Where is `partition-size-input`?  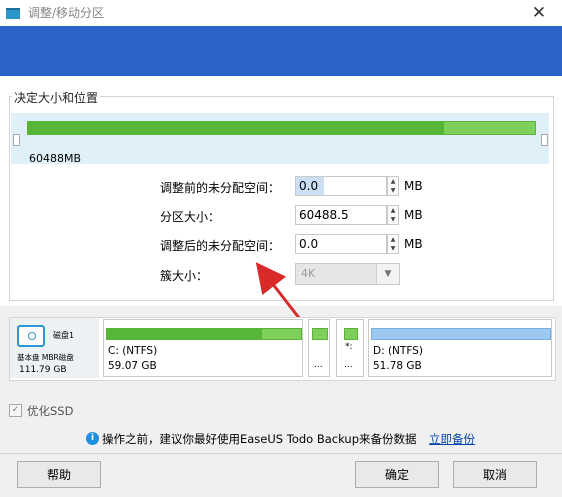 partition-size-input is located at coordinates (342, 215).